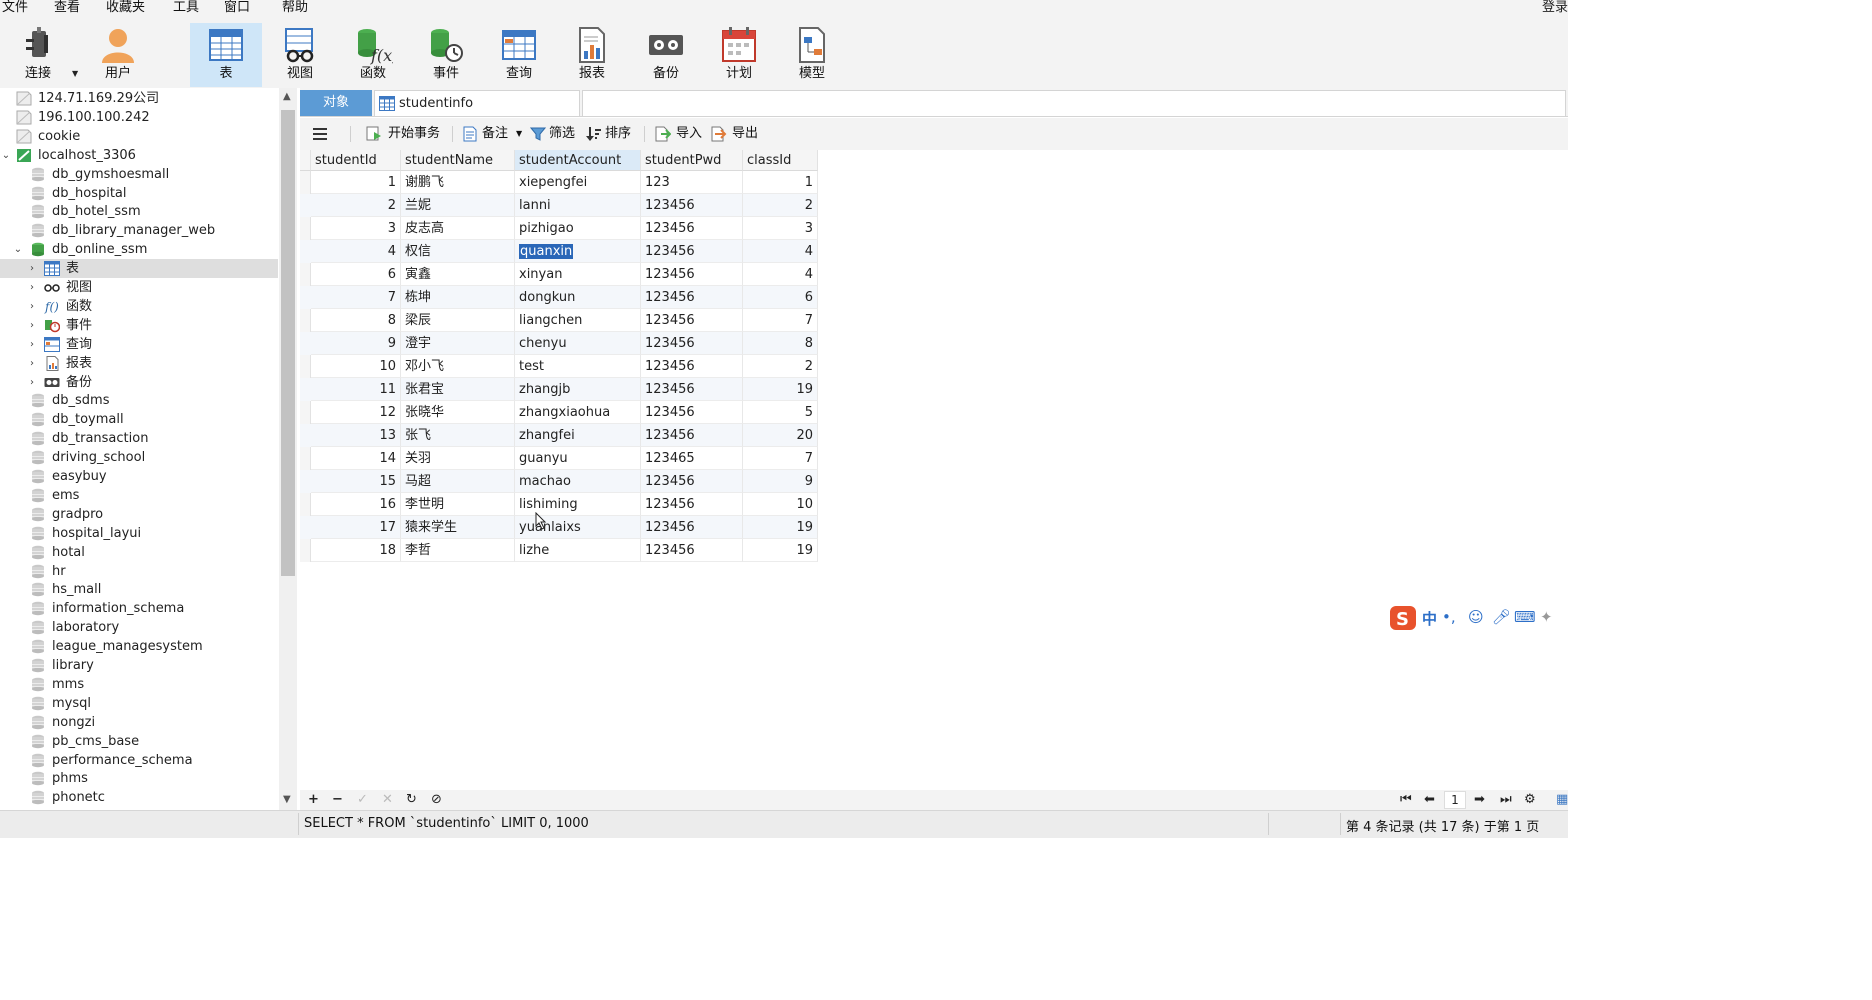 This screenshot has width=1872, height=1000. I want to click on table-row: 7 栋坤 dongkun 123456 6, so click(559, 297).